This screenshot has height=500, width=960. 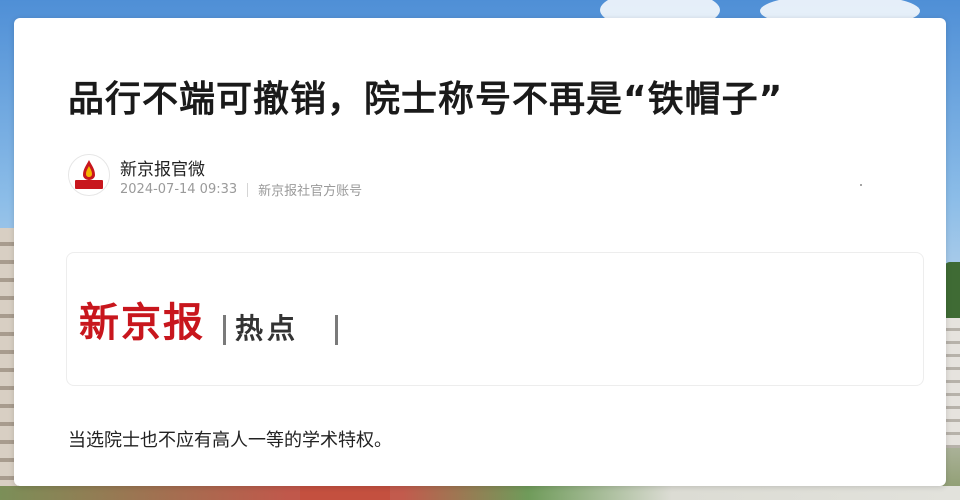 What do you see at coordinates (480, 493) in the screenshot?
I see `background-ground` at bounding box center [480, 493].